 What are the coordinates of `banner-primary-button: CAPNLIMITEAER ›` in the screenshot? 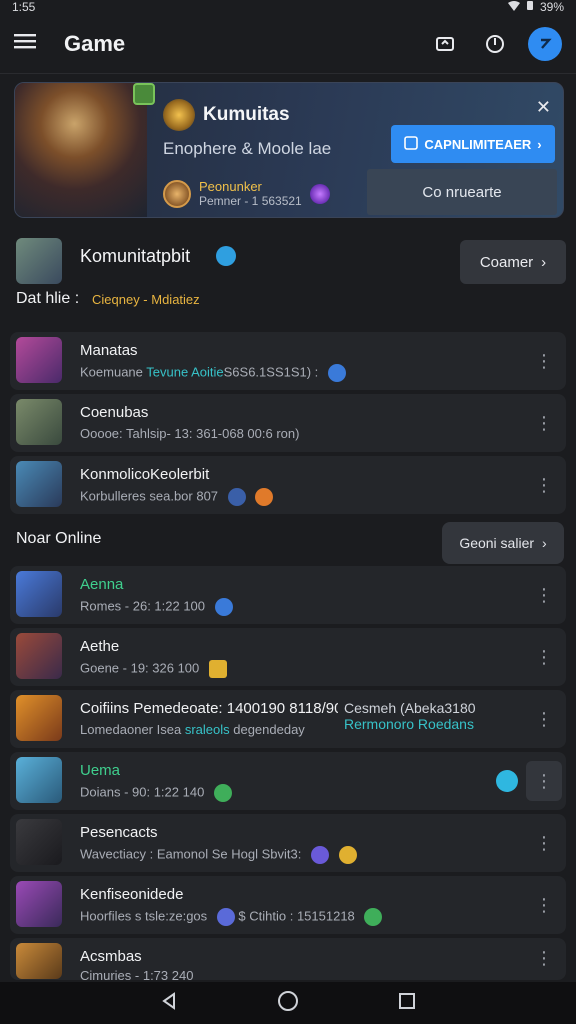 It's located at (473, 144).